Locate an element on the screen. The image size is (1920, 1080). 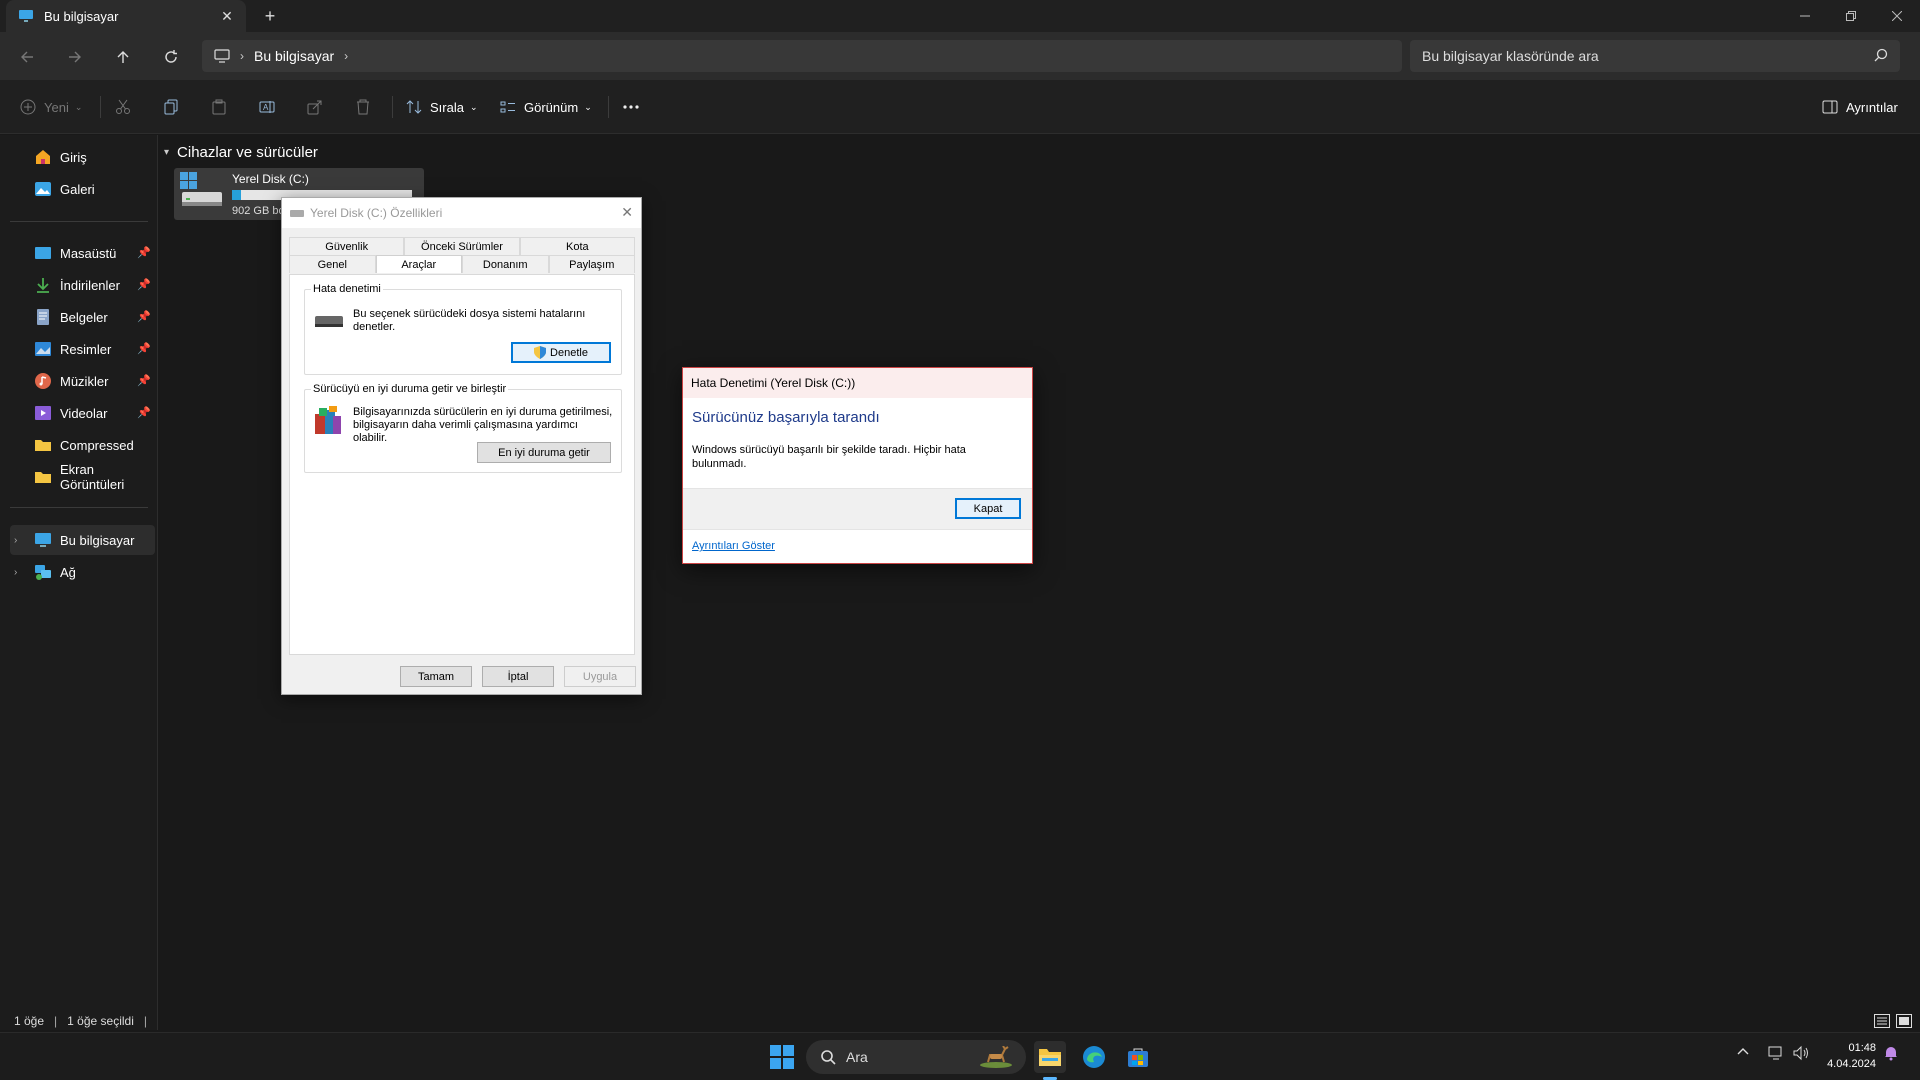
taskbar-search: Ara is located at coordinates (916, 1057).